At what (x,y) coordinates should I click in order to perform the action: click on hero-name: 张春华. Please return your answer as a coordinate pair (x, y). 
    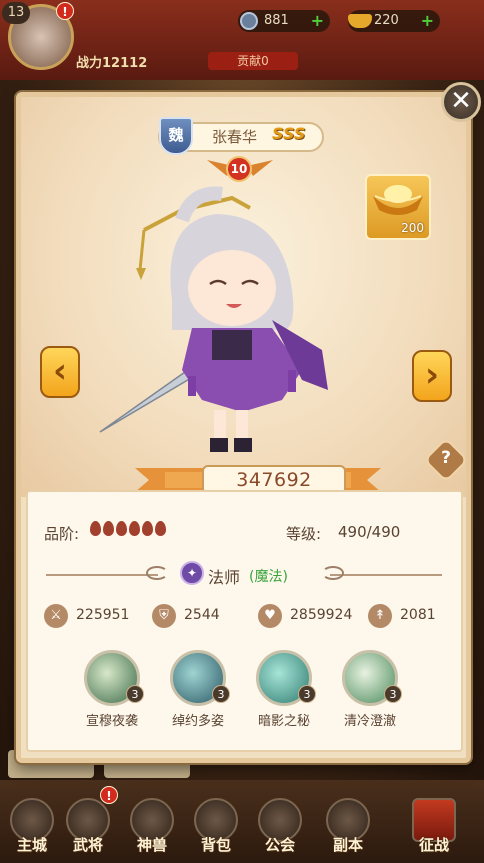
    Looking at the image, I should click on (235, 137).